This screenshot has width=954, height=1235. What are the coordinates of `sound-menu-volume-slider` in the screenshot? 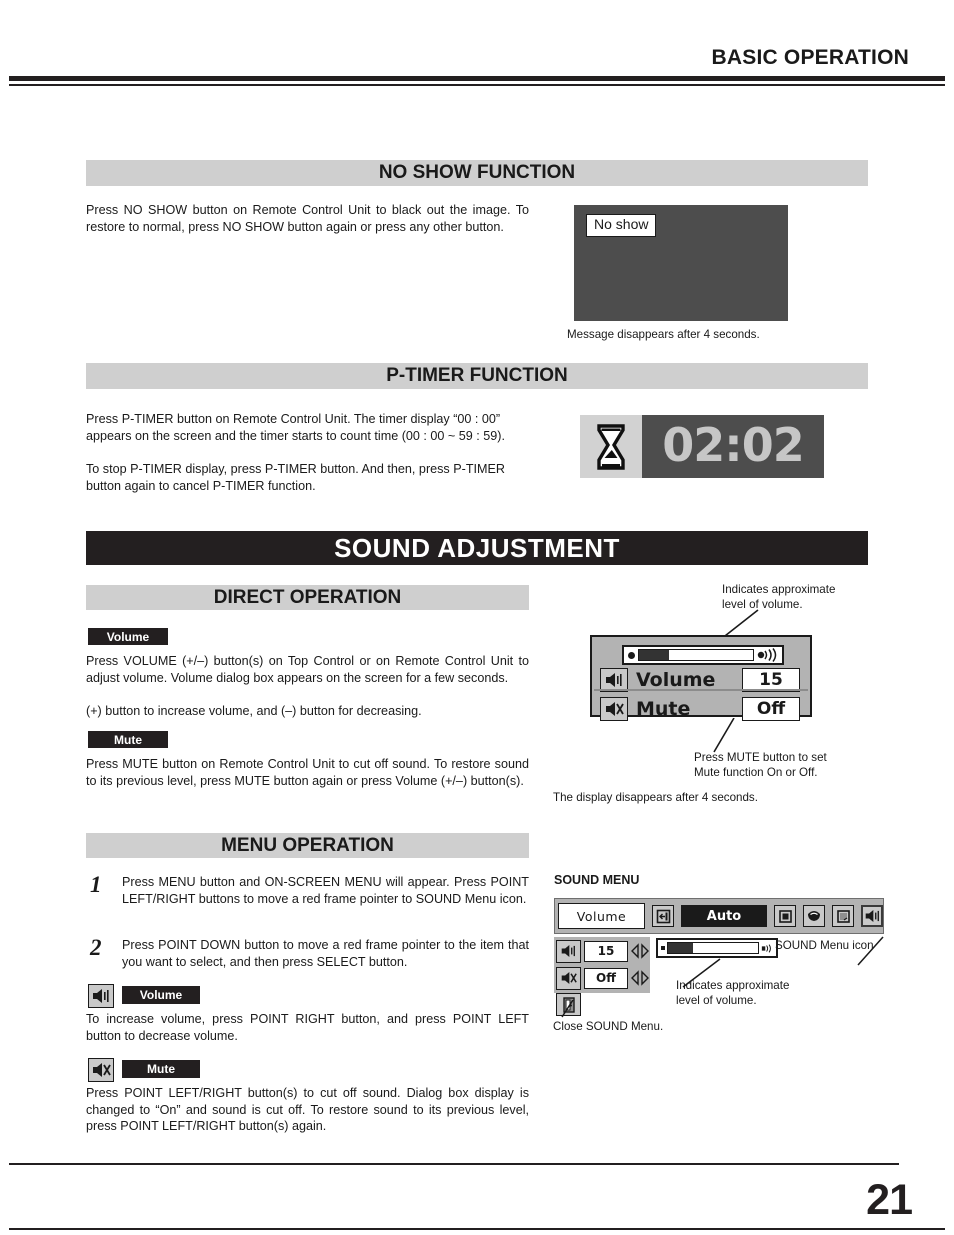 It's located at (717, 948).